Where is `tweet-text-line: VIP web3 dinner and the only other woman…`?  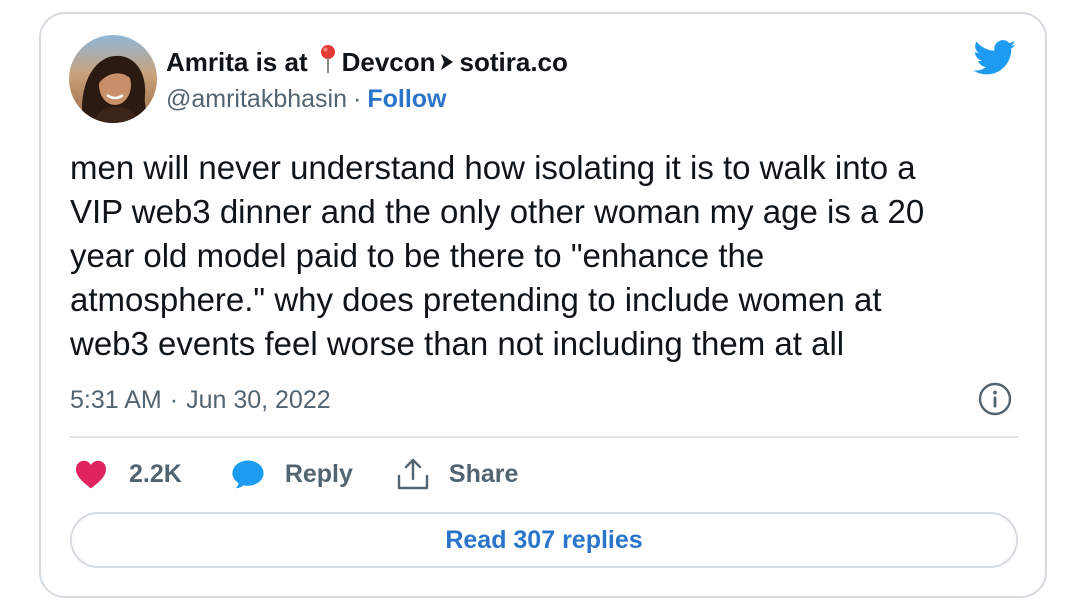
tweet-text-line: VIP web3 dinner and the only other woman… is located at coordinates (497, 211).